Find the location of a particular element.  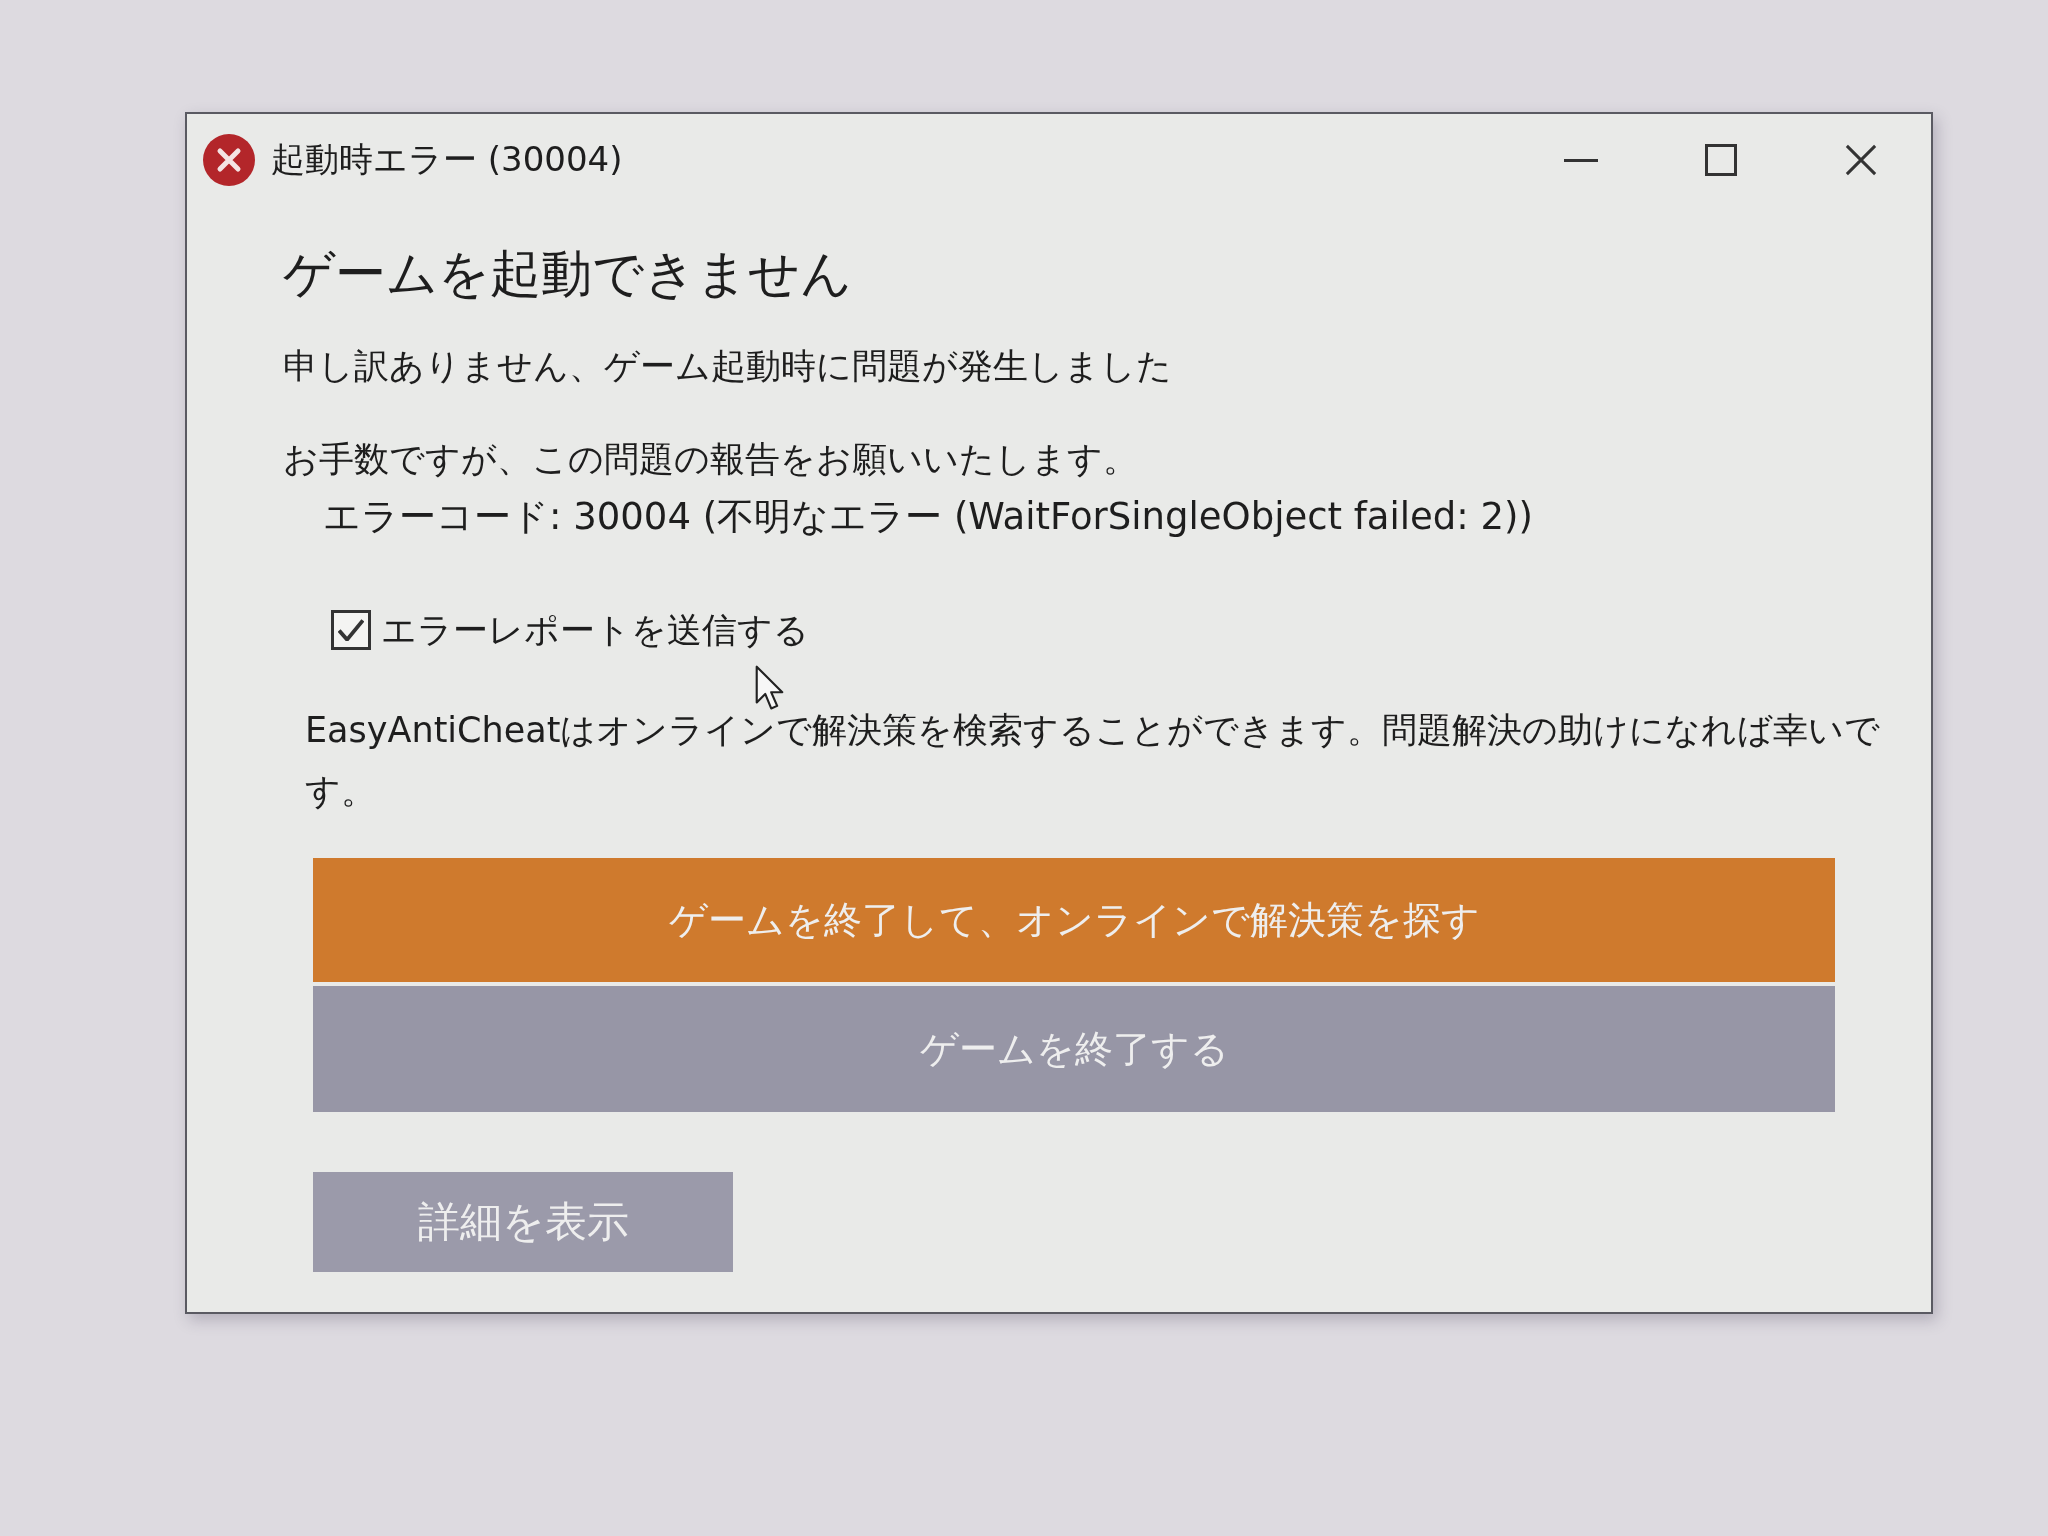

mouse-pointer-icon is located at coordinates (769, 687).